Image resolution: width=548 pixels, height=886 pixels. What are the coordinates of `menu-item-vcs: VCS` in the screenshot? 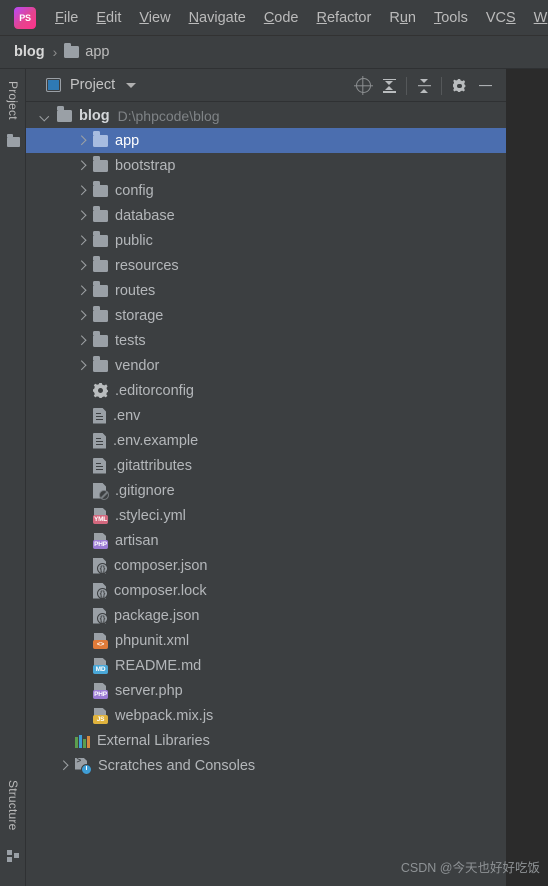 It's located at (501, 18).